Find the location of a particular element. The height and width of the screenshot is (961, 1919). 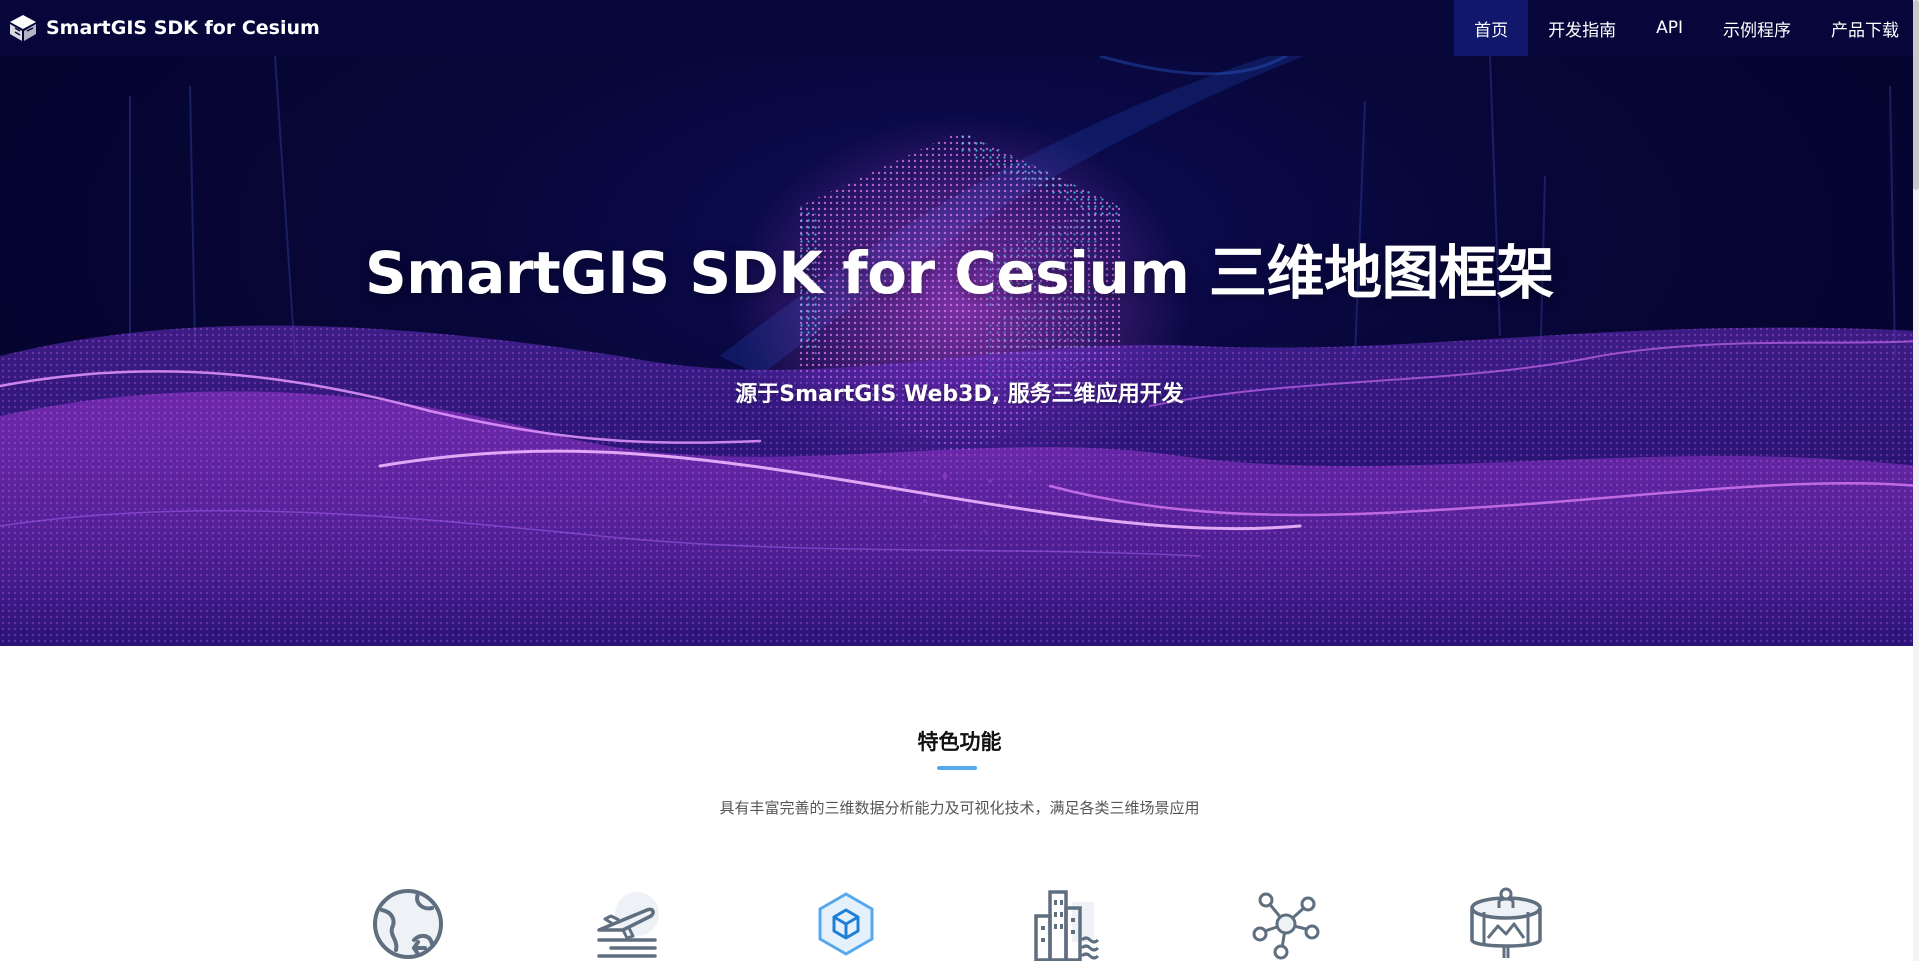

nav-item-examples: 示例程序 is located at coordinates (1757, 28).